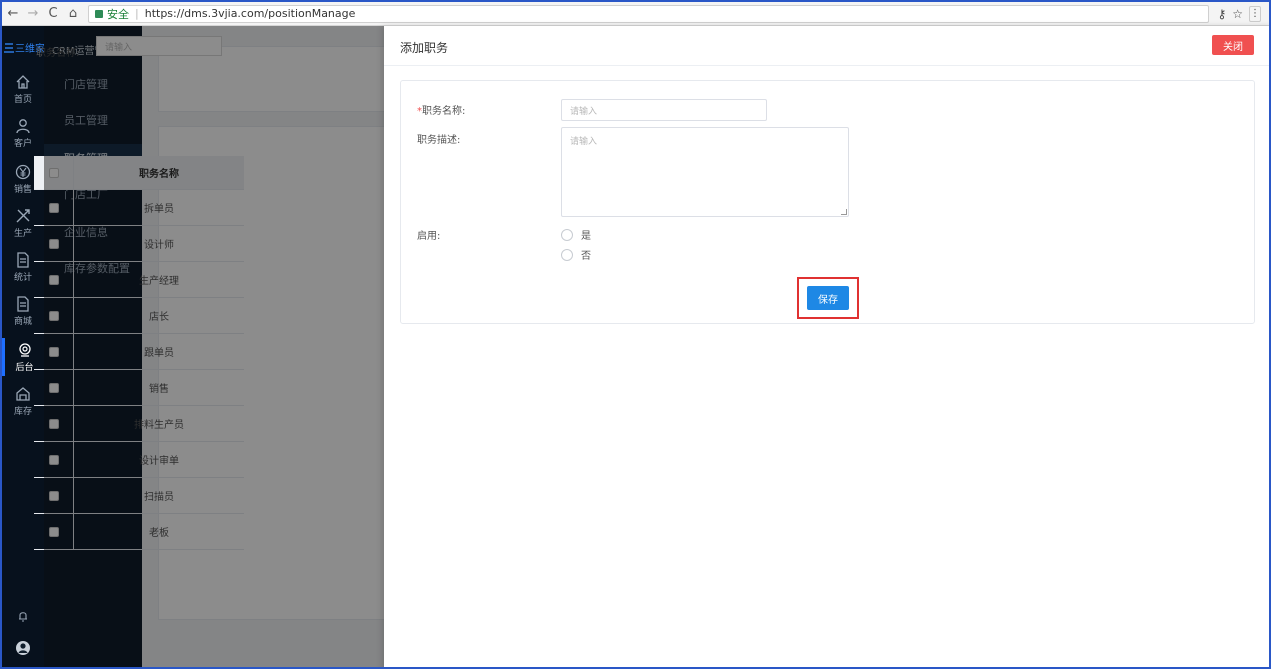  Describe the element at coordinates (826, 46) in the screenshot. I see `drawer-header: 添加职务 关闭` at that location.